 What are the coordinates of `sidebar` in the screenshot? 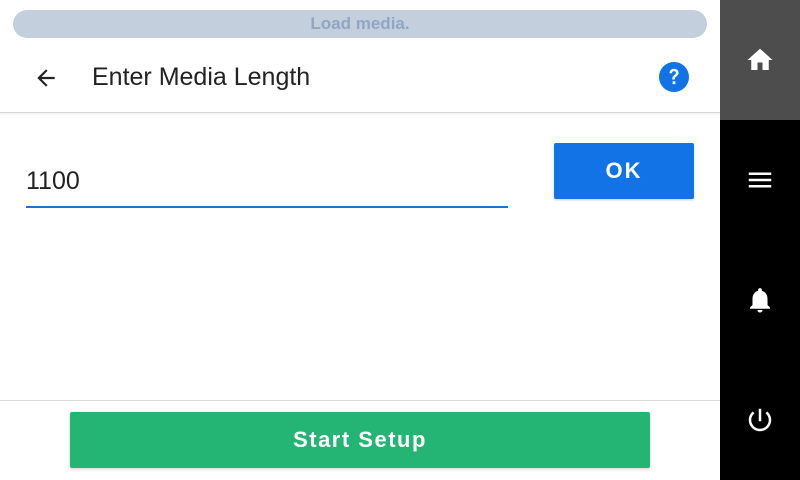 It's located at (760, 240).